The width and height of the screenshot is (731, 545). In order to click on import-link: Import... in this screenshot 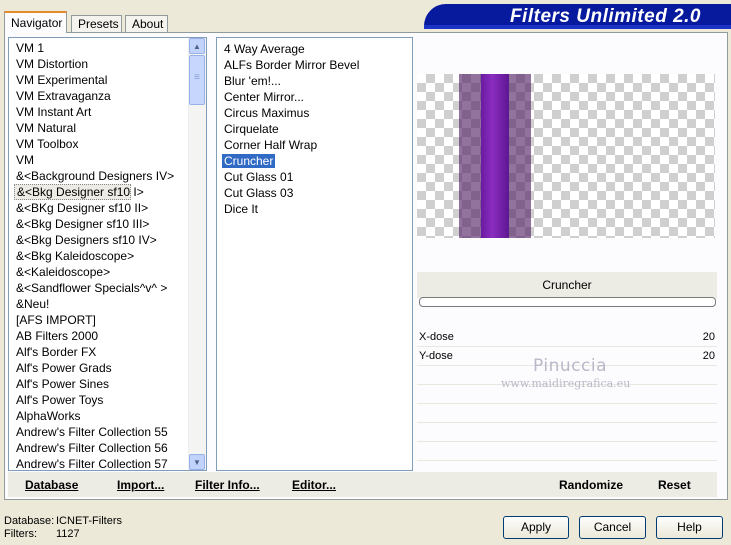, I will do `click(140, 485)`.